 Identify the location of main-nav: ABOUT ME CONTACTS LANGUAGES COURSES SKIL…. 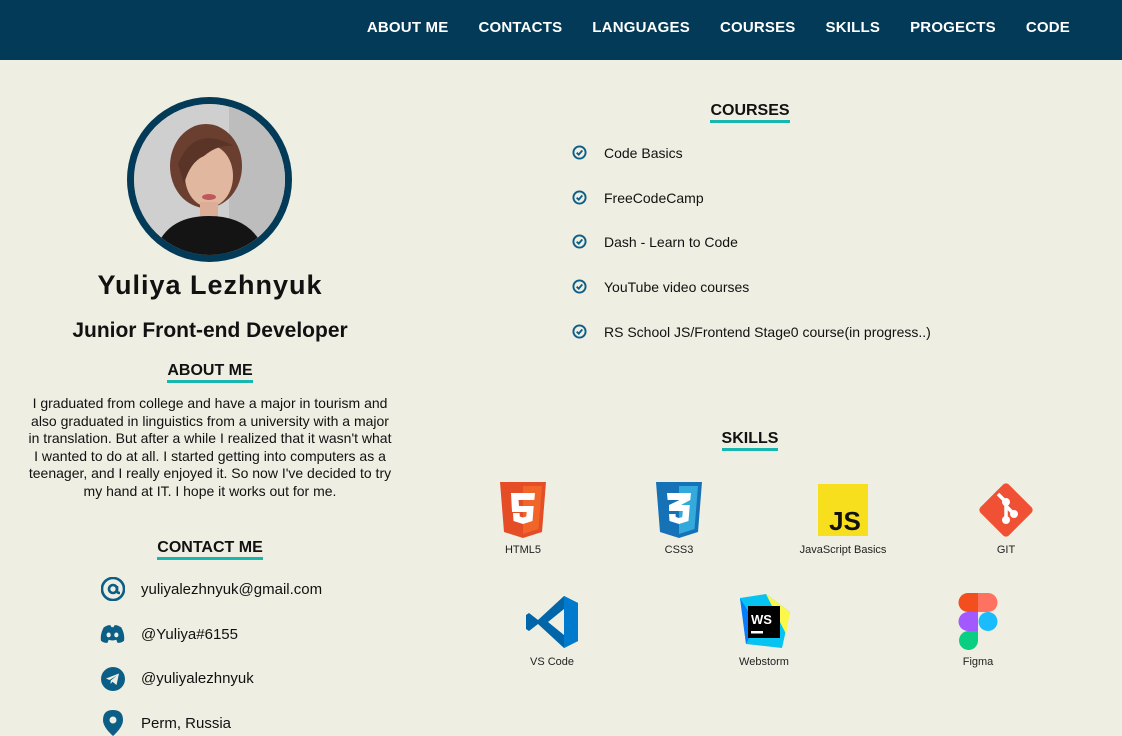
(718, 27).